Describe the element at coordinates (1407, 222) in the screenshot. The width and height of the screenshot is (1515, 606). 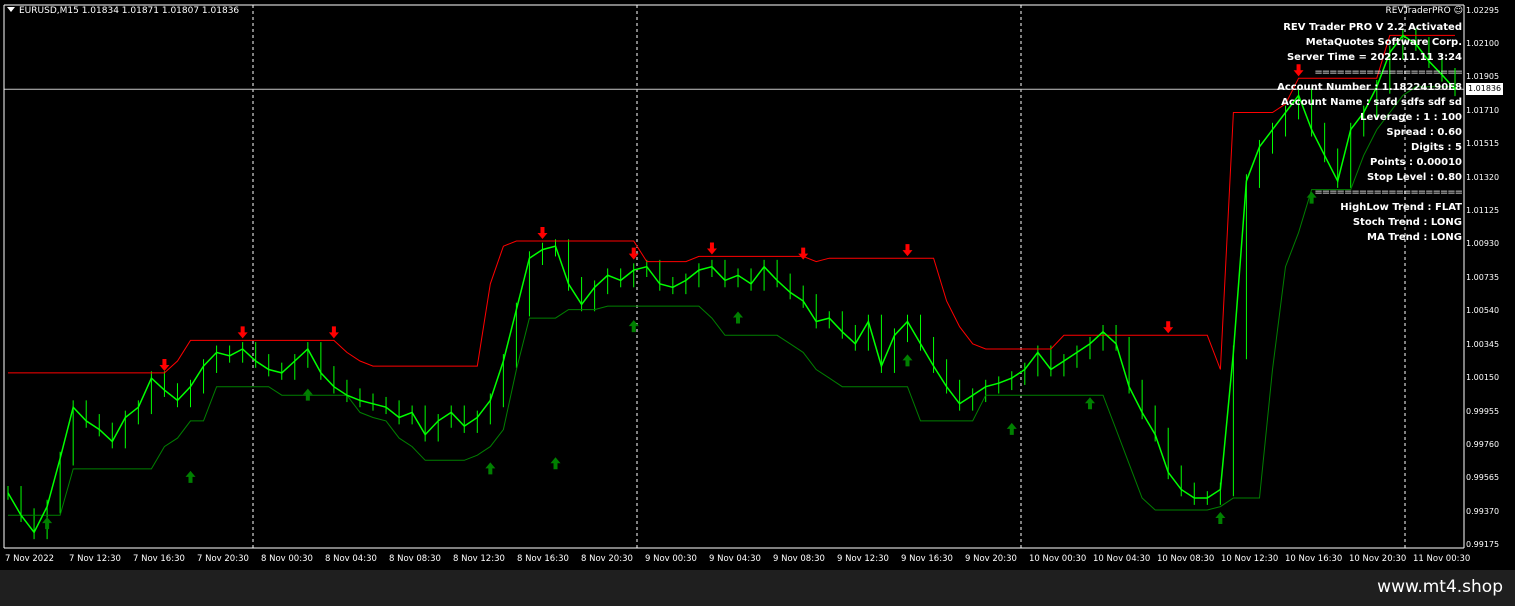
I see `info-line: Stoch Trend : LONG` at that location.